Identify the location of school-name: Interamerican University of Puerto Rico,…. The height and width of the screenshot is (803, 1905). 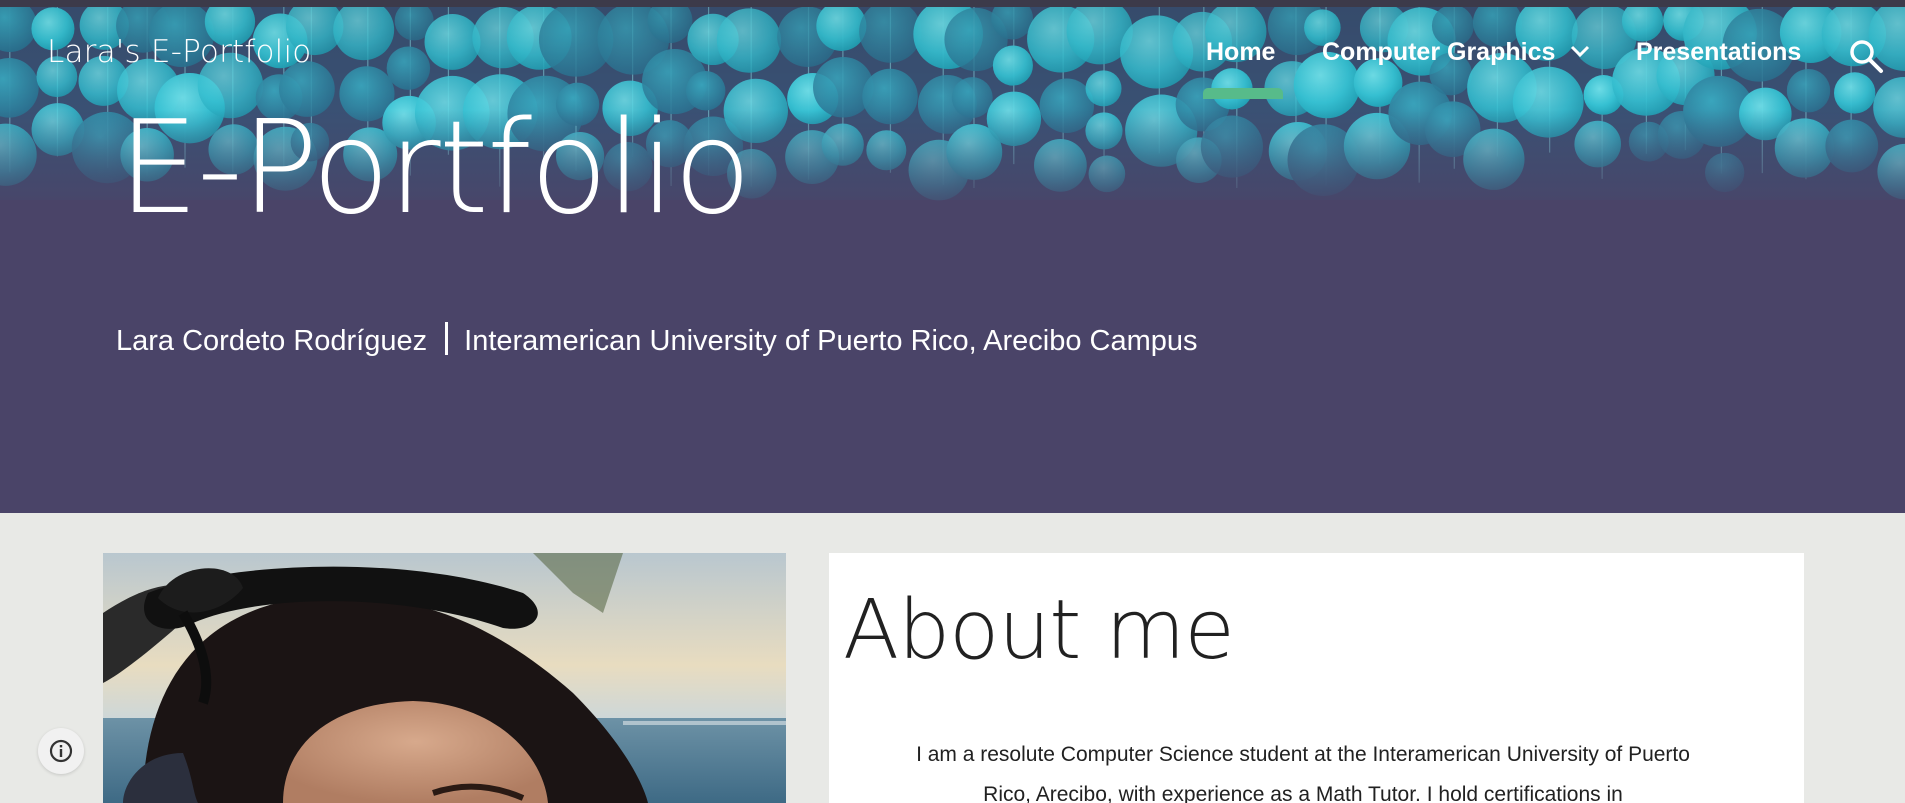
(831, 341).